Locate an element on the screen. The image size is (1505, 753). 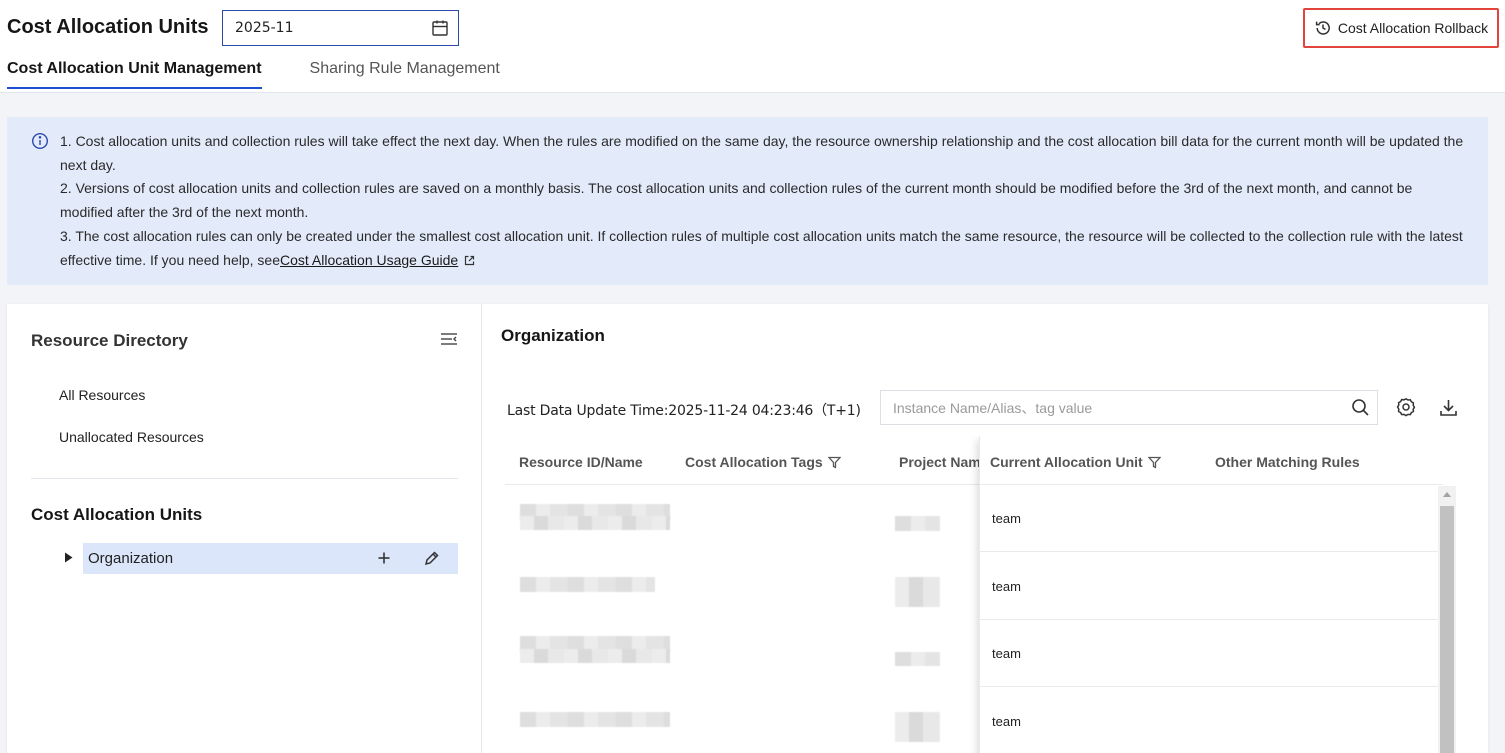
search-box is located at coordinates (1129, 407).